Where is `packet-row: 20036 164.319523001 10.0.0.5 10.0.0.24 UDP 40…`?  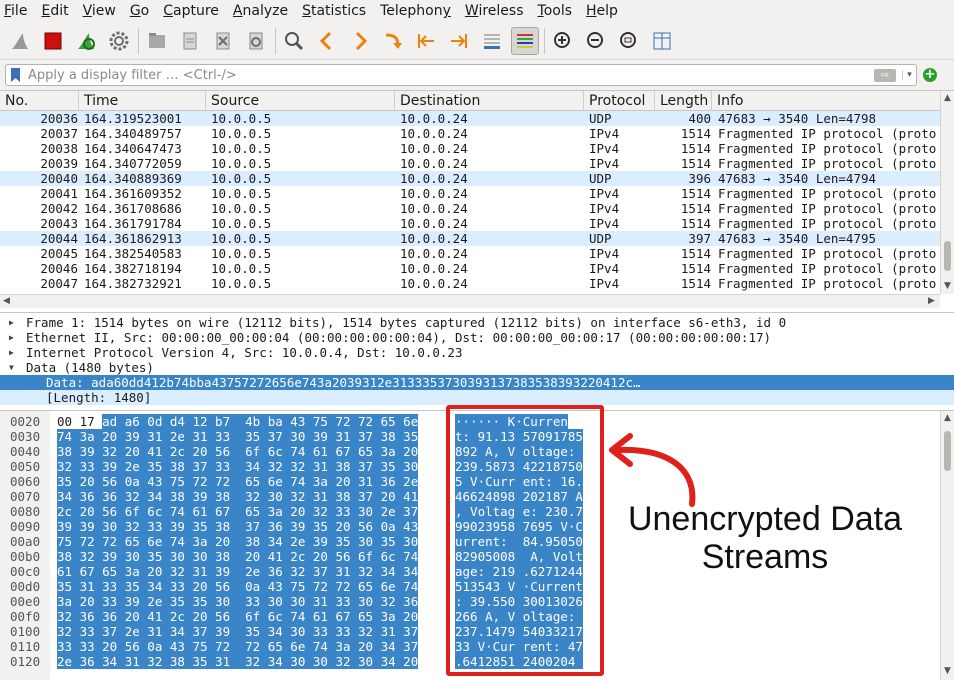 packet-row: 20036 164.319523001 10.0.0.5 10.0.0.24 UDP 40… is located at coordinates (470, 118).